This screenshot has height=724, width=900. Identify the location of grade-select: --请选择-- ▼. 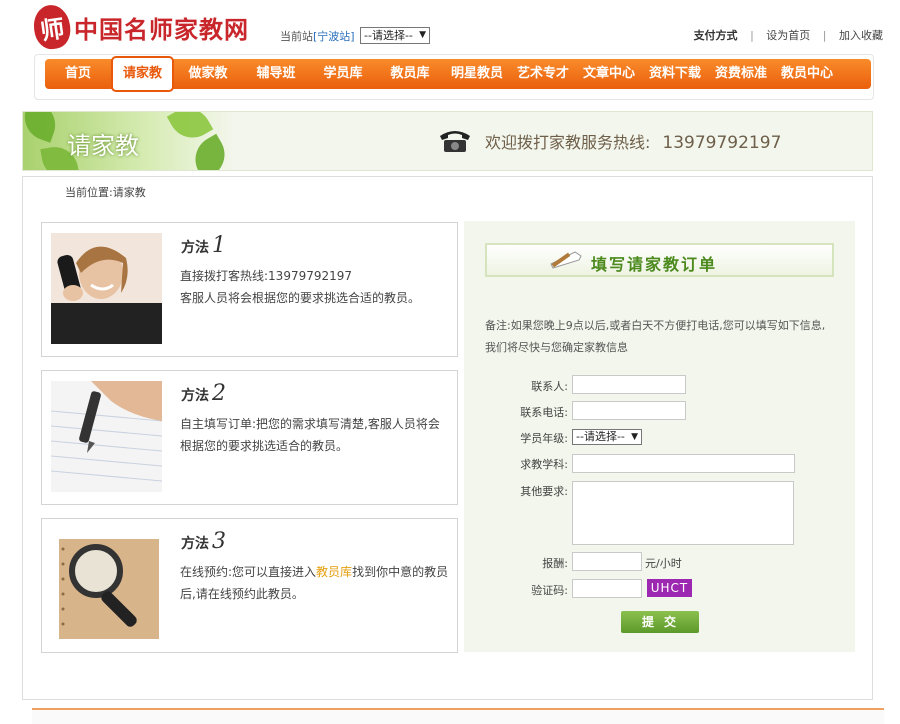
(607, 437).